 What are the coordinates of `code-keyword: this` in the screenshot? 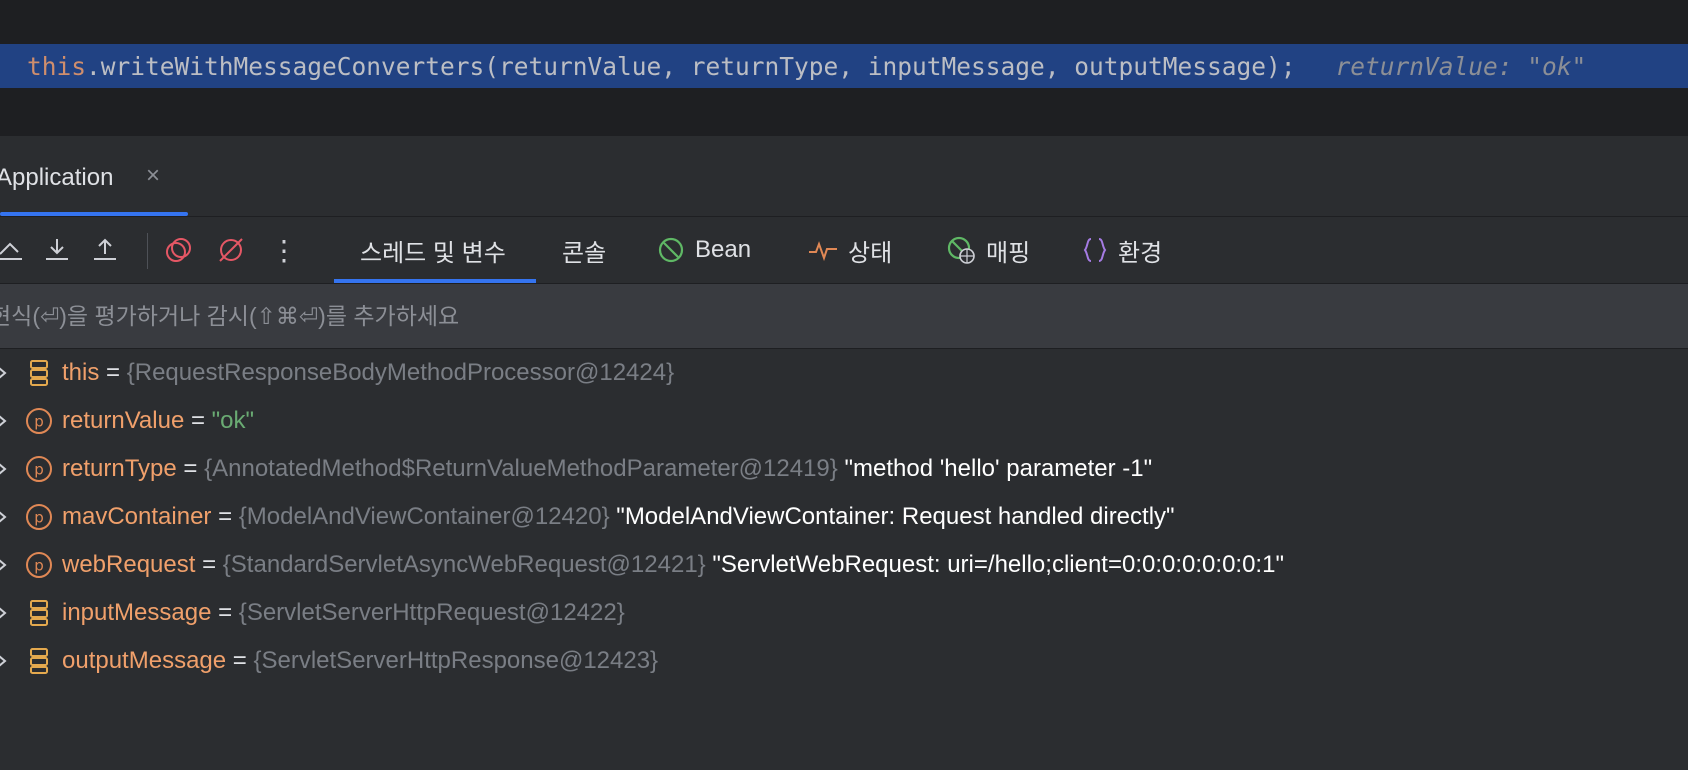 It's located at (57, 66).